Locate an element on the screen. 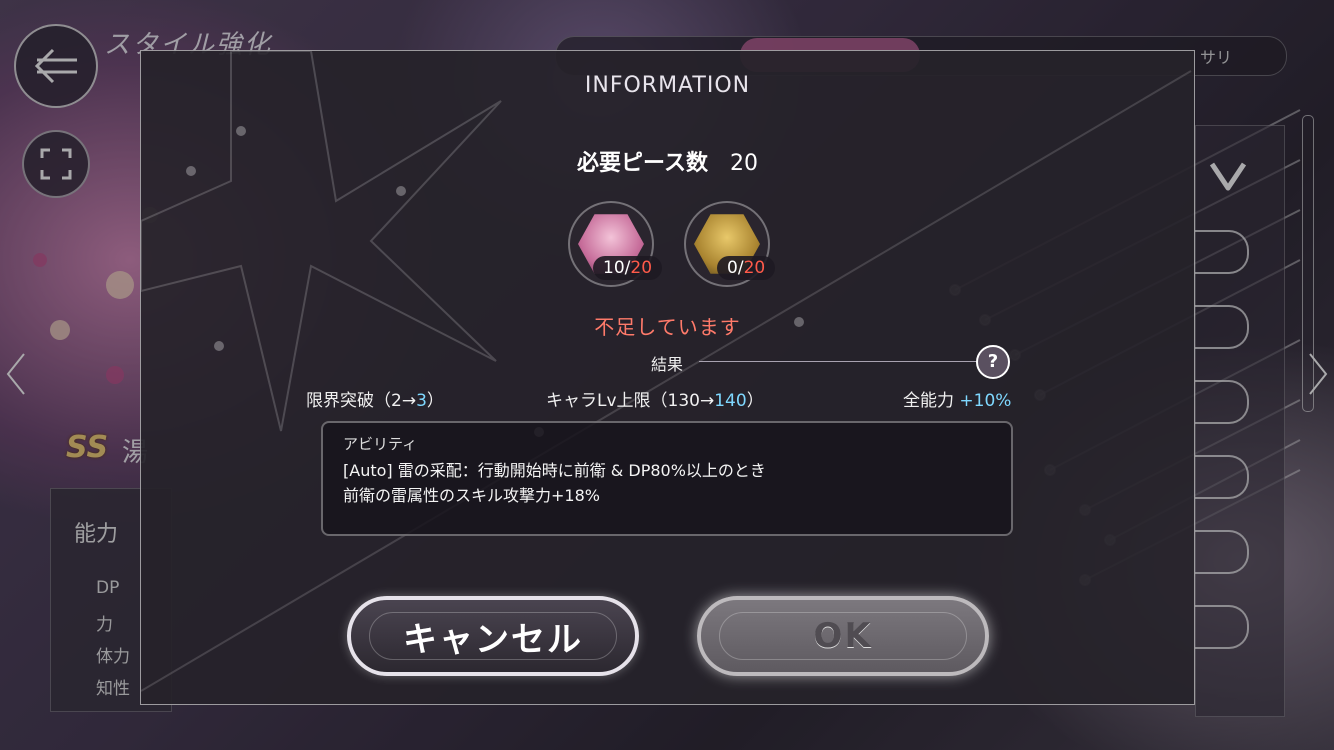  result-divider is located at coordinates (844, 361).